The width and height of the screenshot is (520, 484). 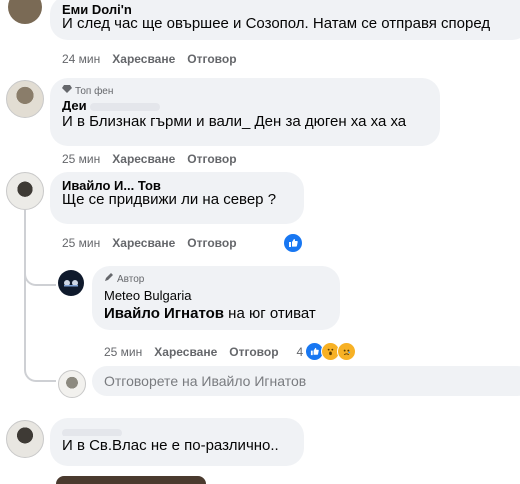 What do you see at coordinates (177, 184) in the screenshot?
I see `comment-author: Ивайло И... Тов` at bounding box center [177, 184].